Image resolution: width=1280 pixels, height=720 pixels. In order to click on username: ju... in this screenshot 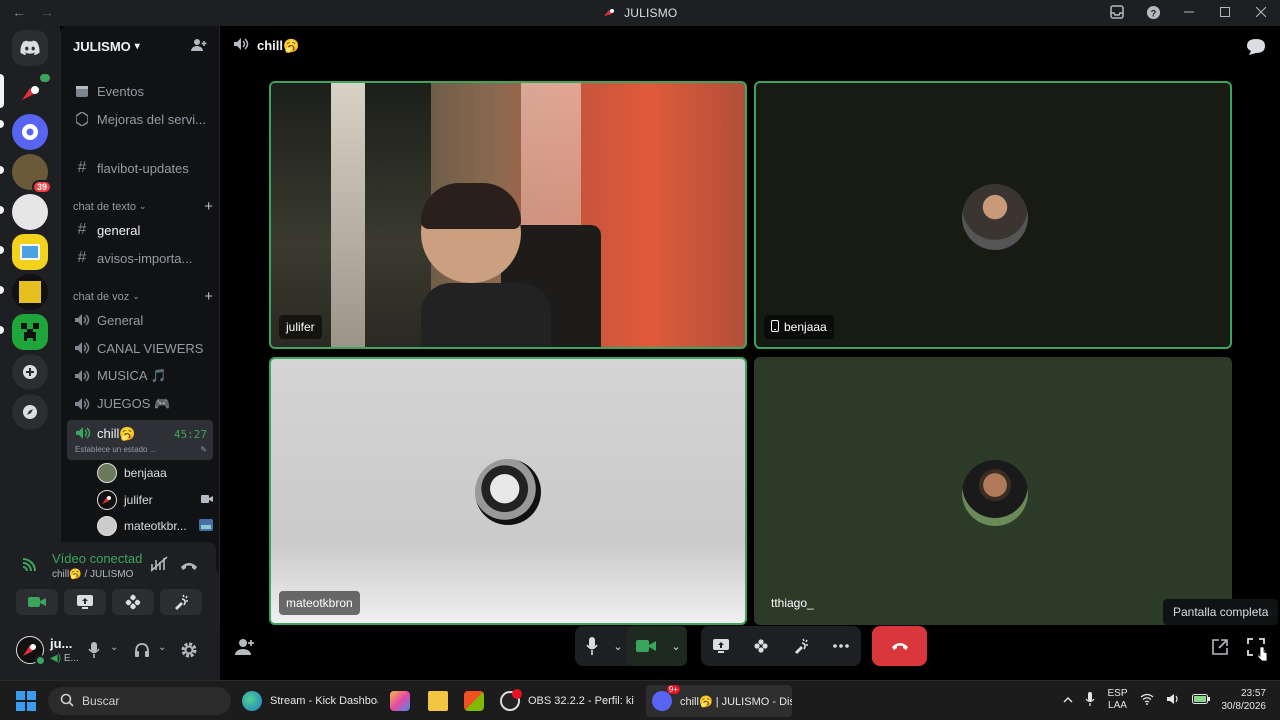, I will do `click(61, 643)`.